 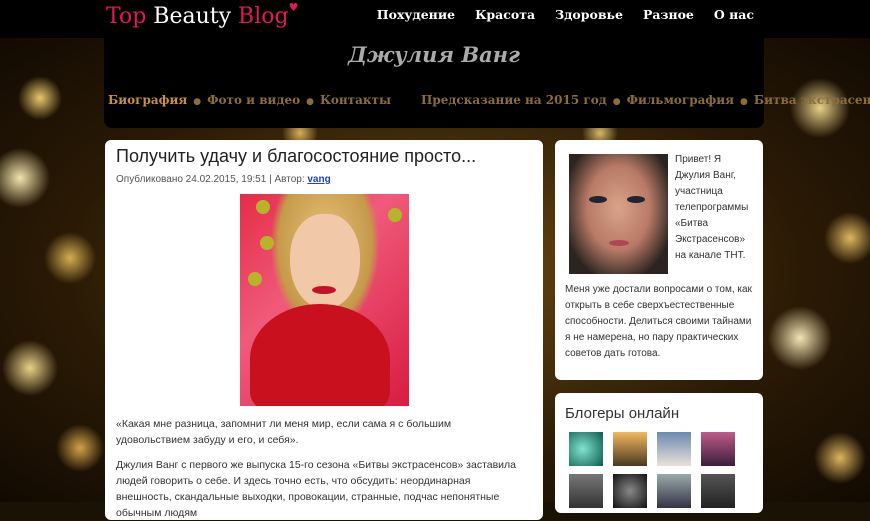 What do you see at coordinates (734, 19) in the screenshot?
I see `nav-link-about: О нас` at bounding box center [734, 19].